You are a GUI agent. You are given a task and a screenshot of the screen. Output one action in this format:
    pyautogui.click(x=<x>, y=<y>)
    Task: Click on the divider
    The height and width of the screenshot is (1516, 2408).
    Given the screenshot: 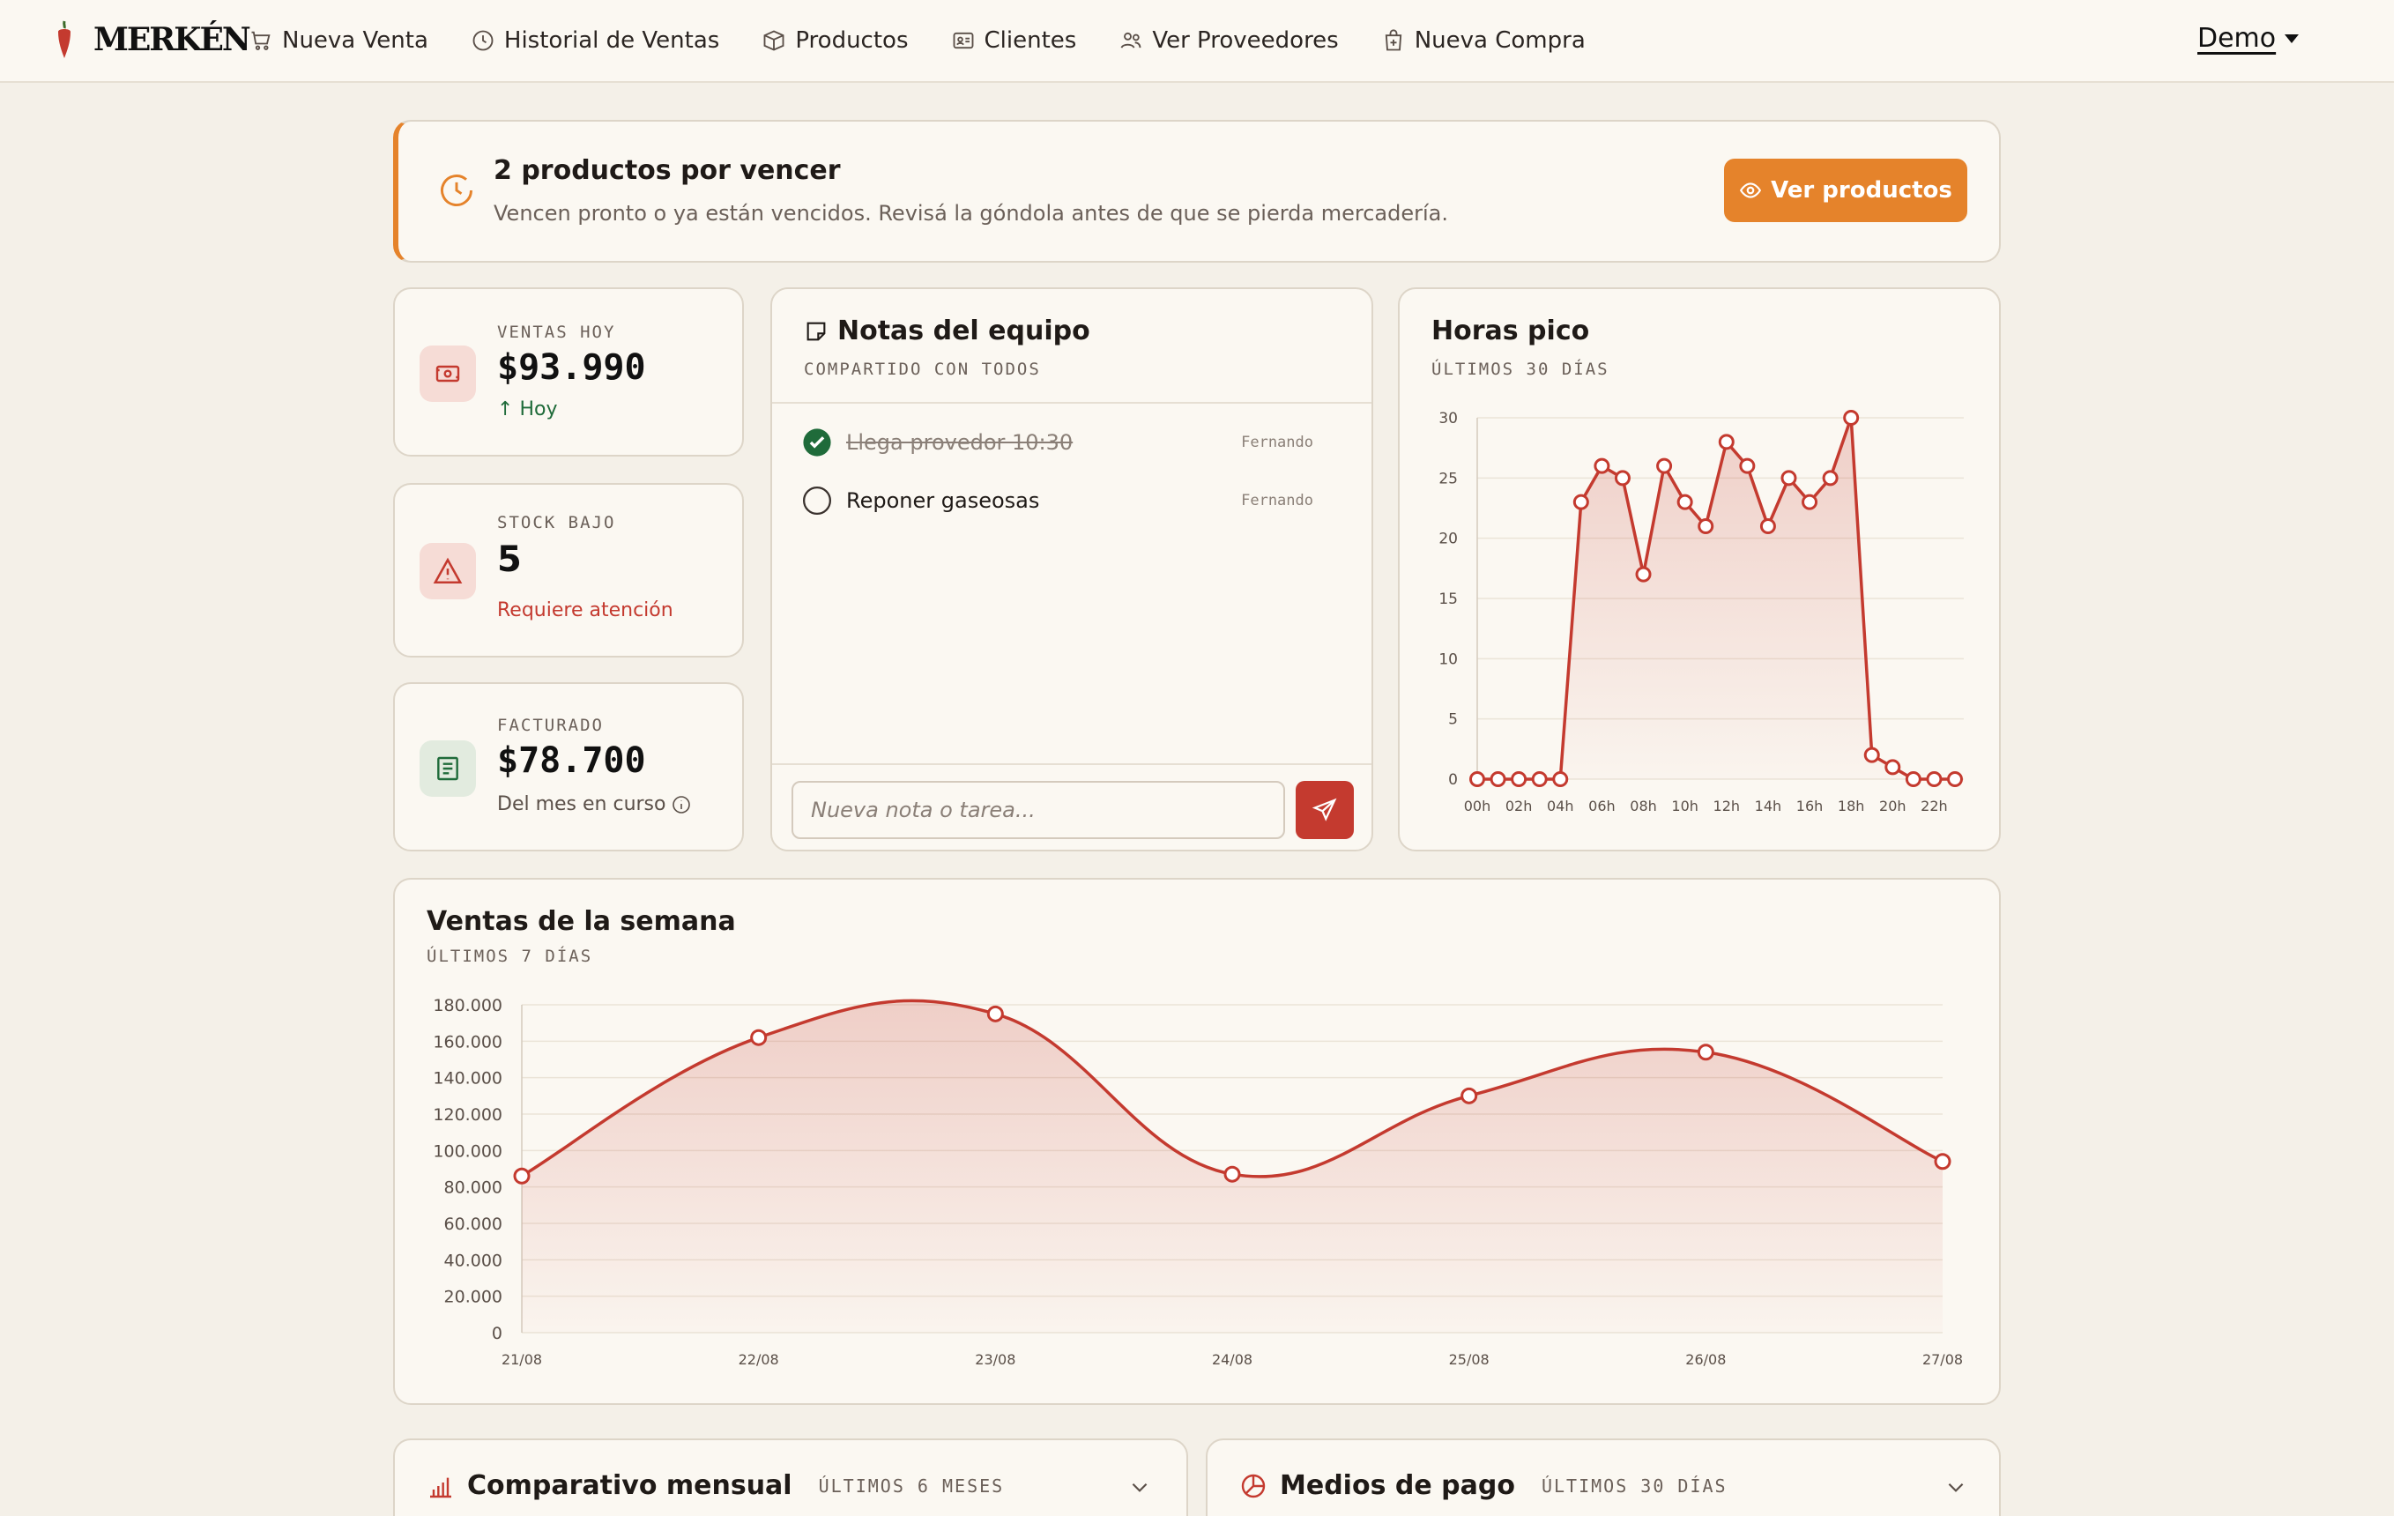 What is the action you would take?
    pyautogui.click(x=1071, y=764)
    